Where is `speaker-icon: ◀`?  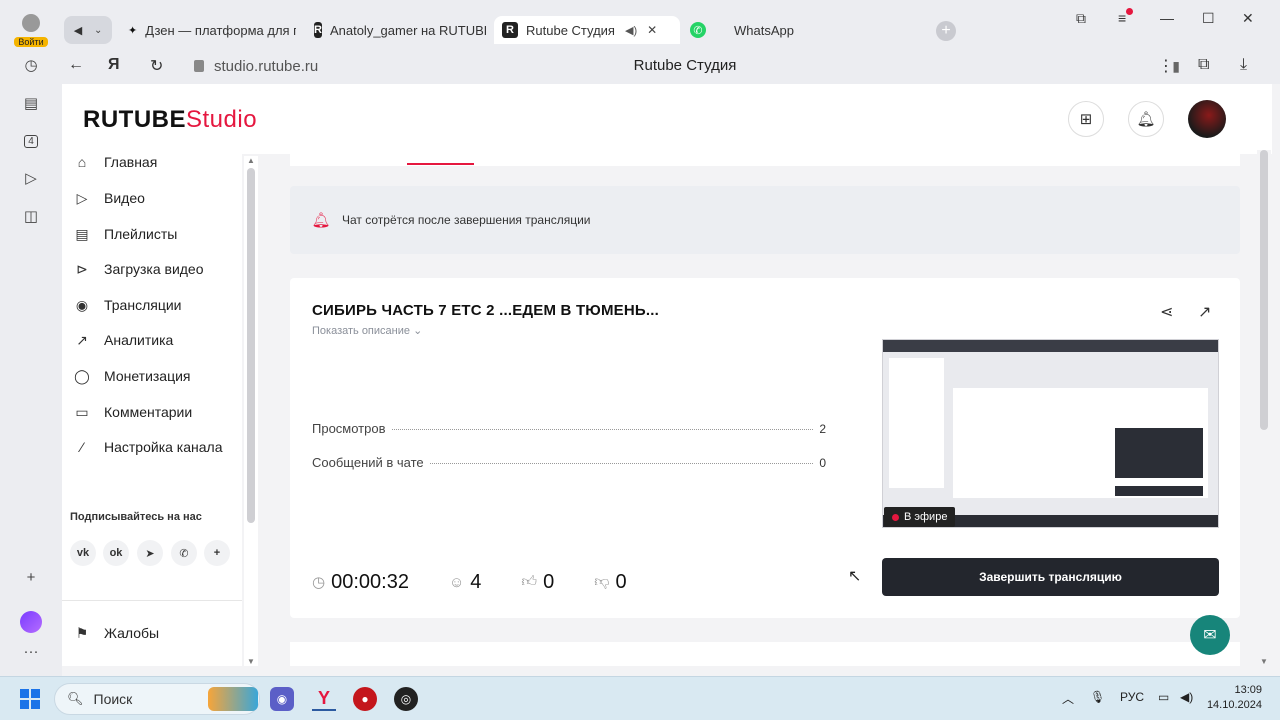 speaker-icon: ◀ is located at coordinates (78, 30).